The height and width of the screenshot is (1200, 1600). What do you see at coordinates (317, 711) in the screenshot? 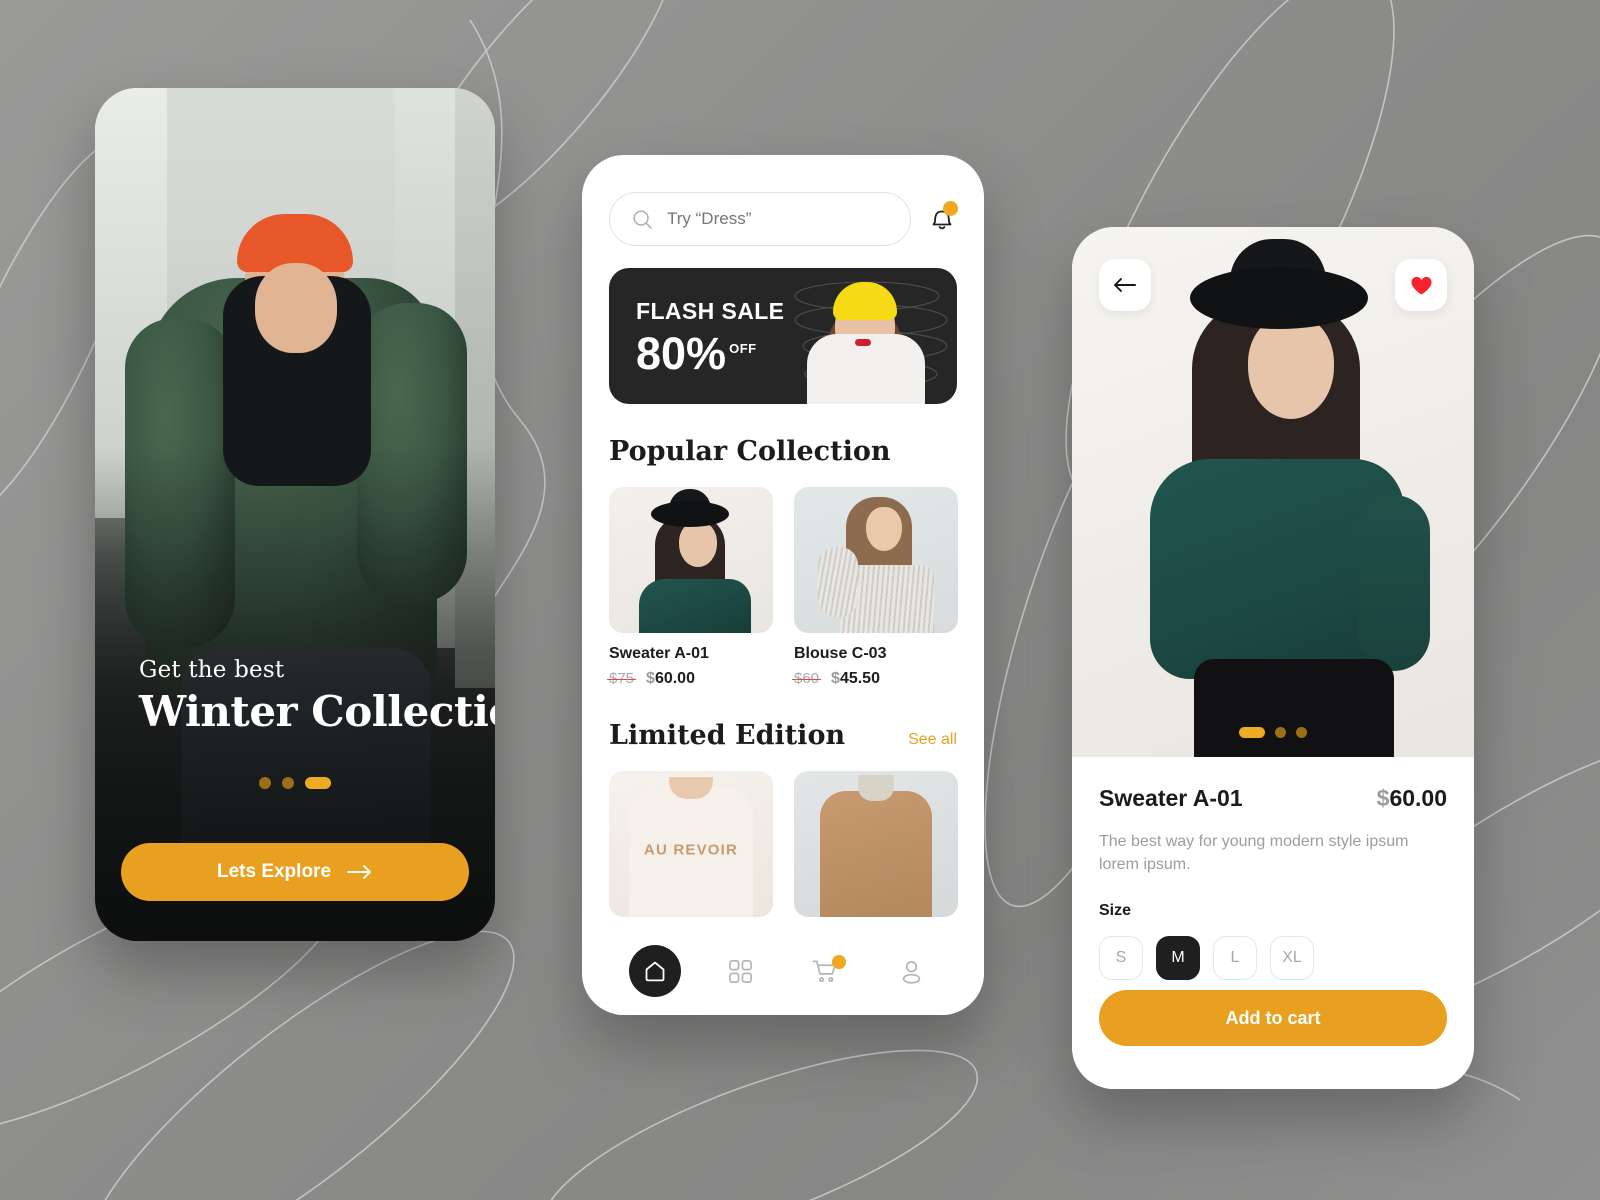
I see `hero-title: Winter Collection` at bounding box center [317, 711].